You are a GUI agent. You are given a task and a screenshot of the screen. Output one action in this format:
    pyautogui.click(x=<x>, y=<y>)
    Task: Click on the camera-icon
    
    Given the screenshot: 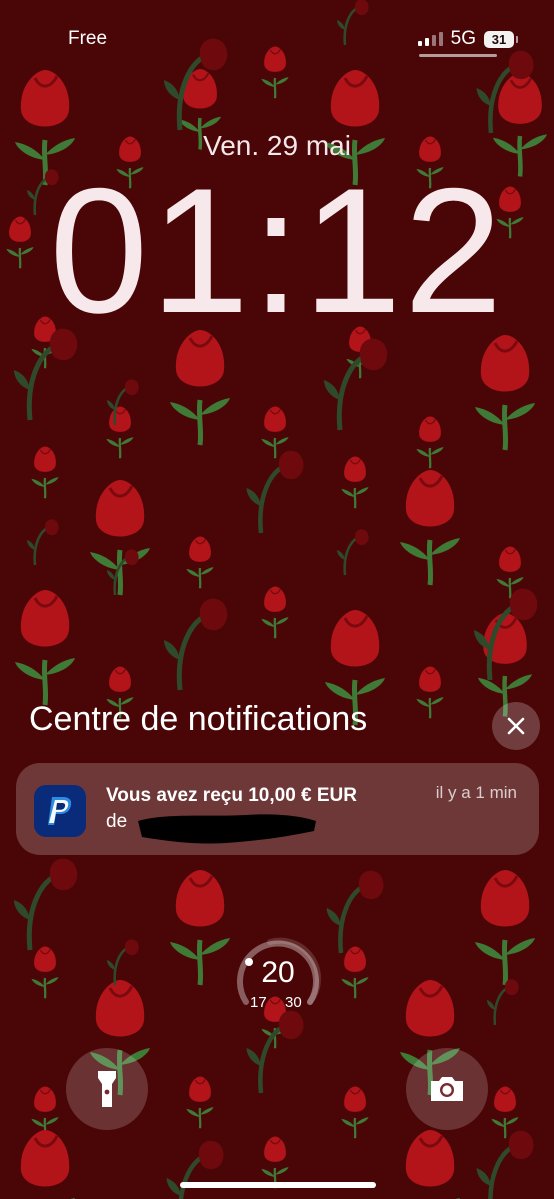 What is the action you would take?
    pyautogui.click(x=447, y=1089)
    